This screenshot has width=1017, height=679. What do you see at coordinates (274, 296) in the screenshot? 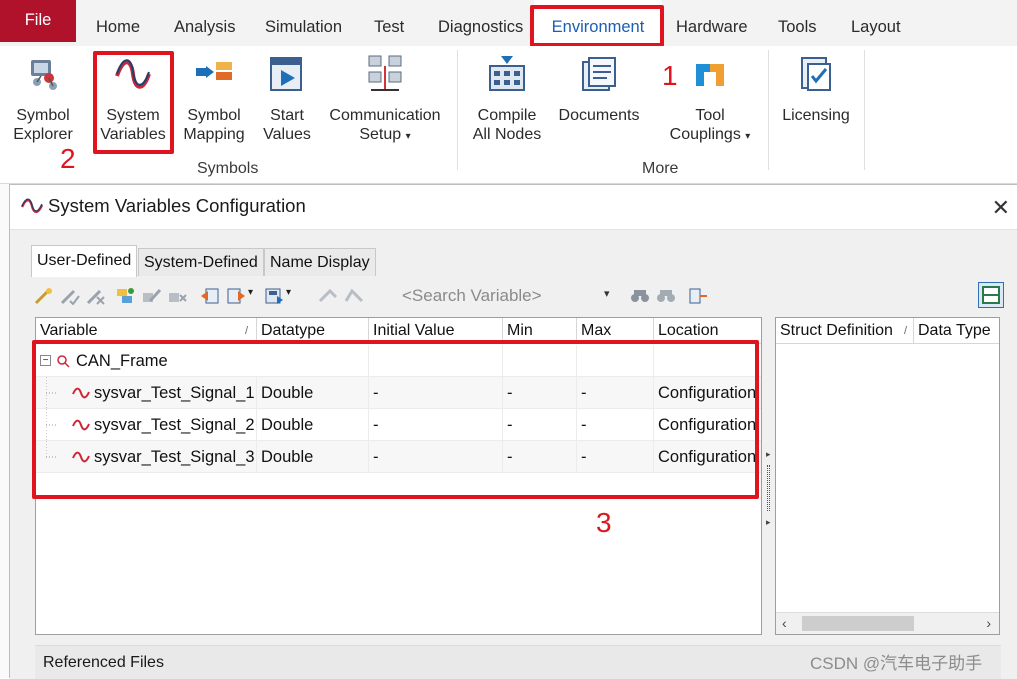
I see `save-copy-icon` at bounding box center [274, 296].